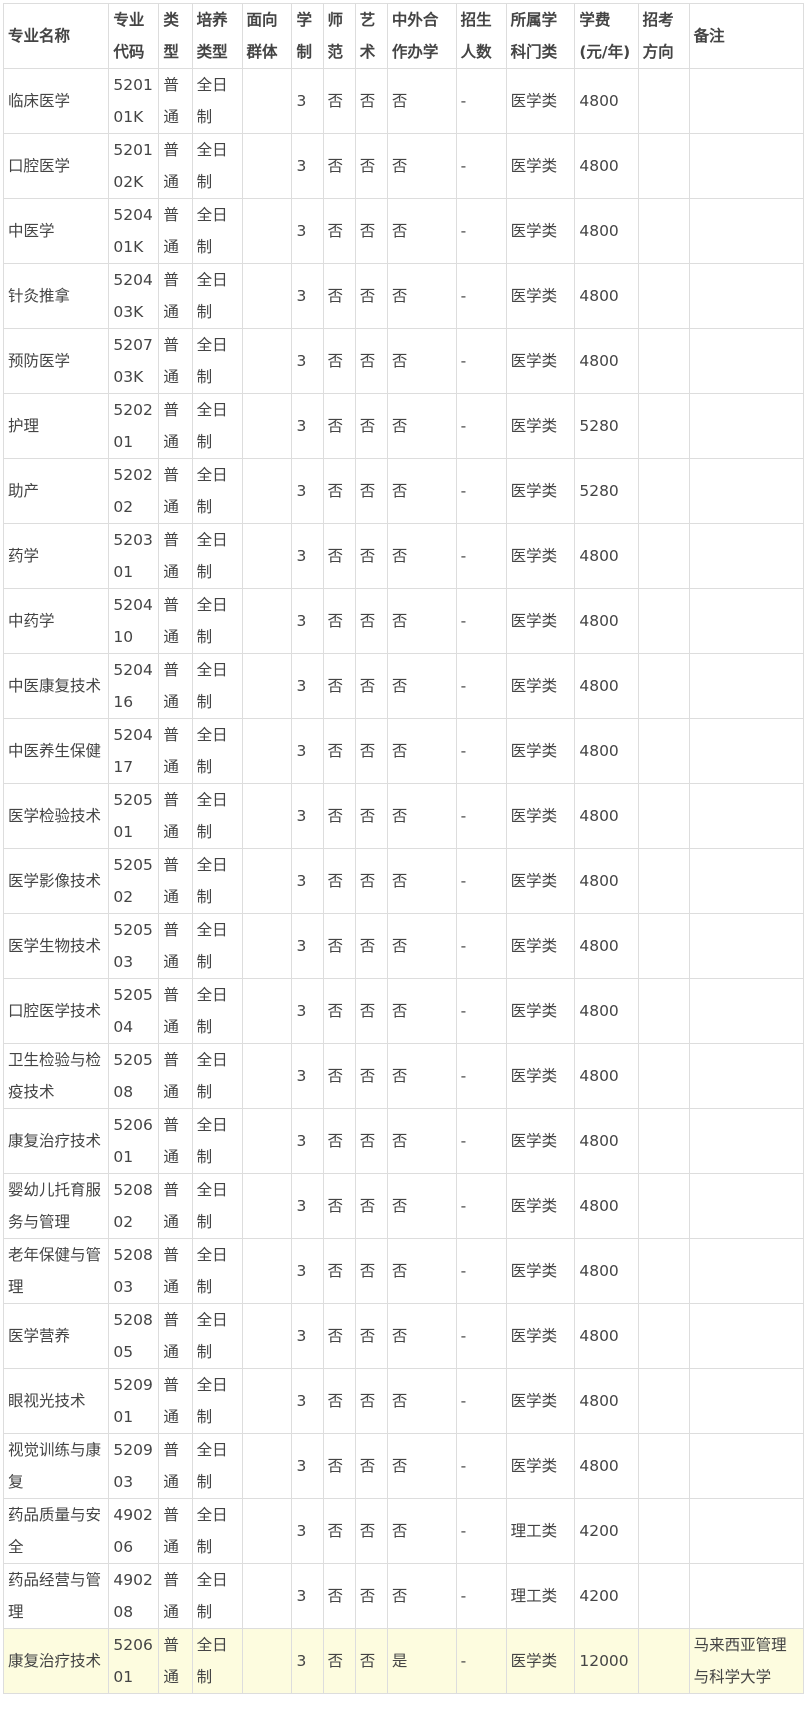  What do you see at coordinates (56, 1596) in the screenshot?
I see `cell-major-name: 药品经营与管理` at bounding box center [56, 1596].